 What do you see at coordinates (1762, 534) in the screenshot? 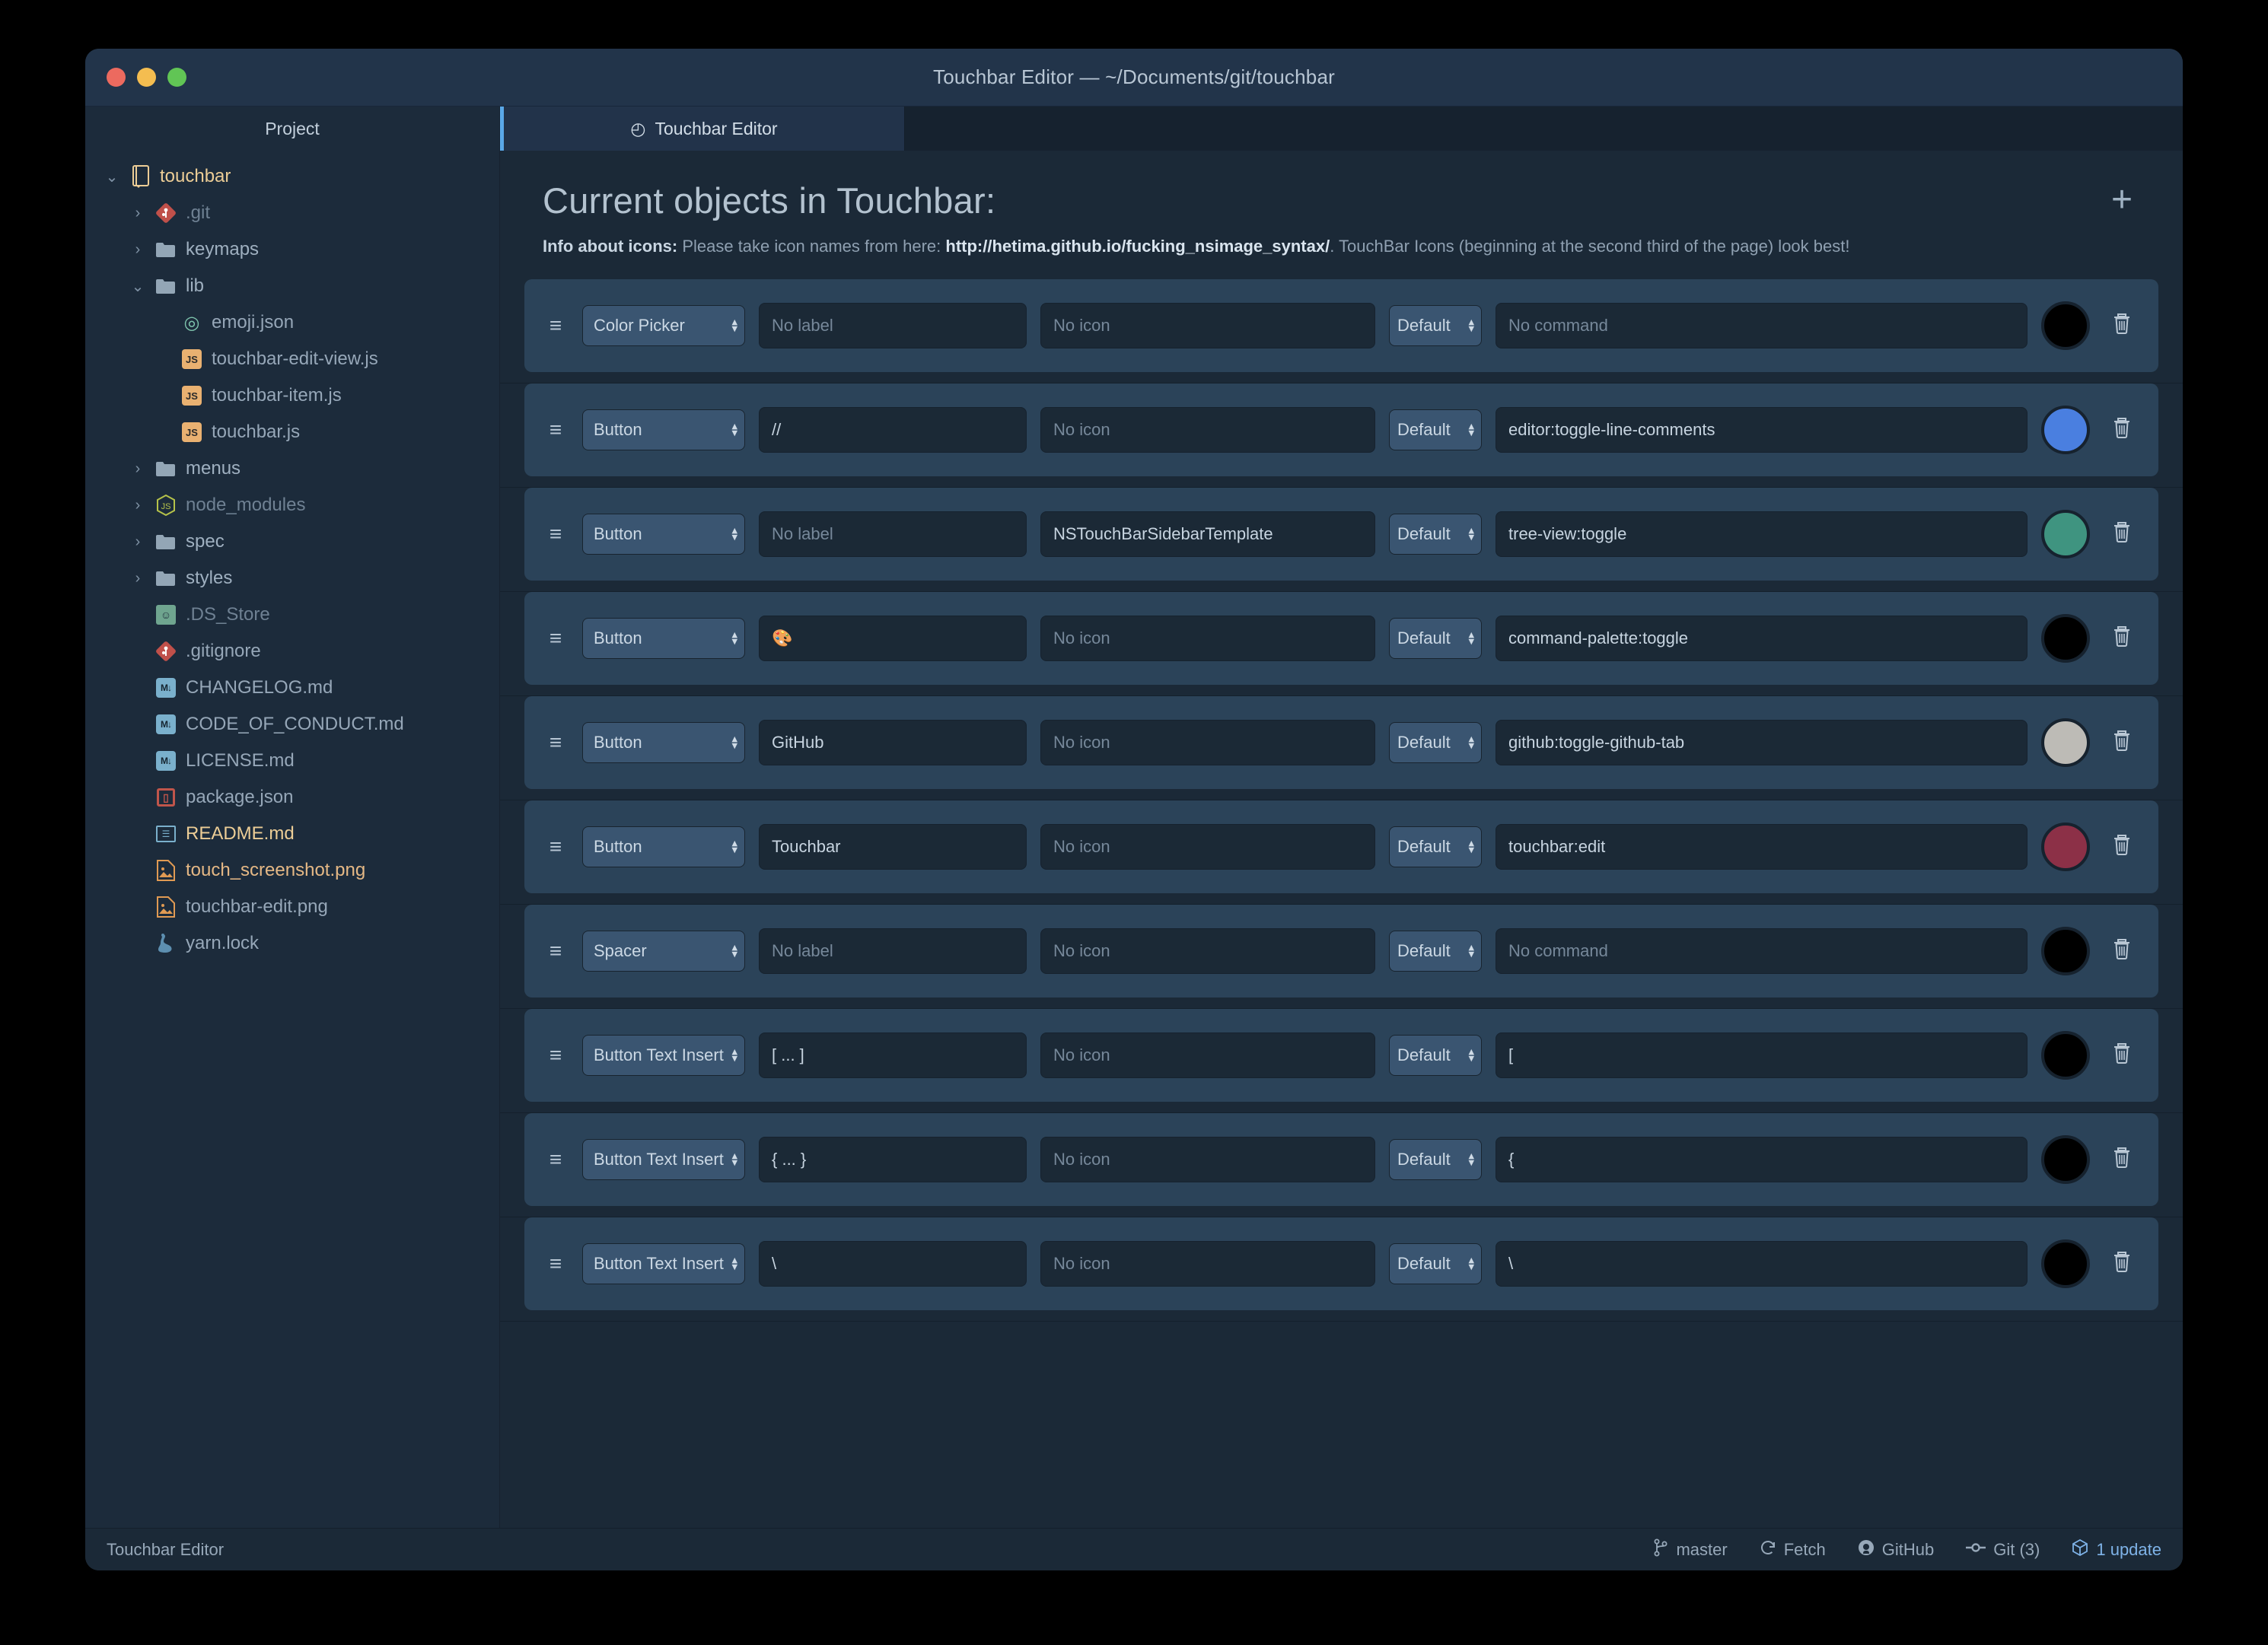
I see `item-command-input: tree-view:toggle` at bounding box center [1762, 534].